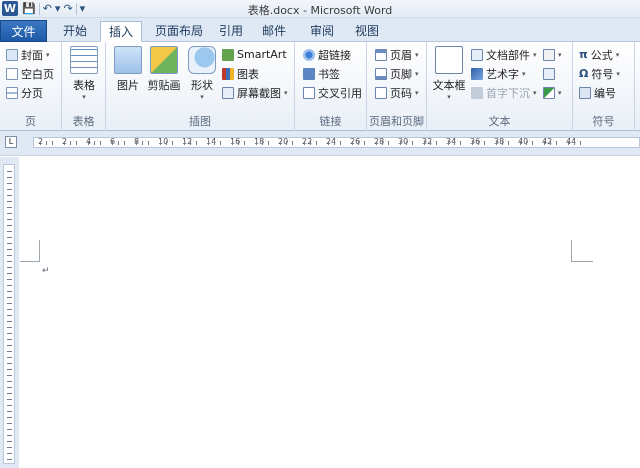 This screenshot has height=468, width=640. I want to click on cross-reference-label: 交叉引用, so click(340, 93).